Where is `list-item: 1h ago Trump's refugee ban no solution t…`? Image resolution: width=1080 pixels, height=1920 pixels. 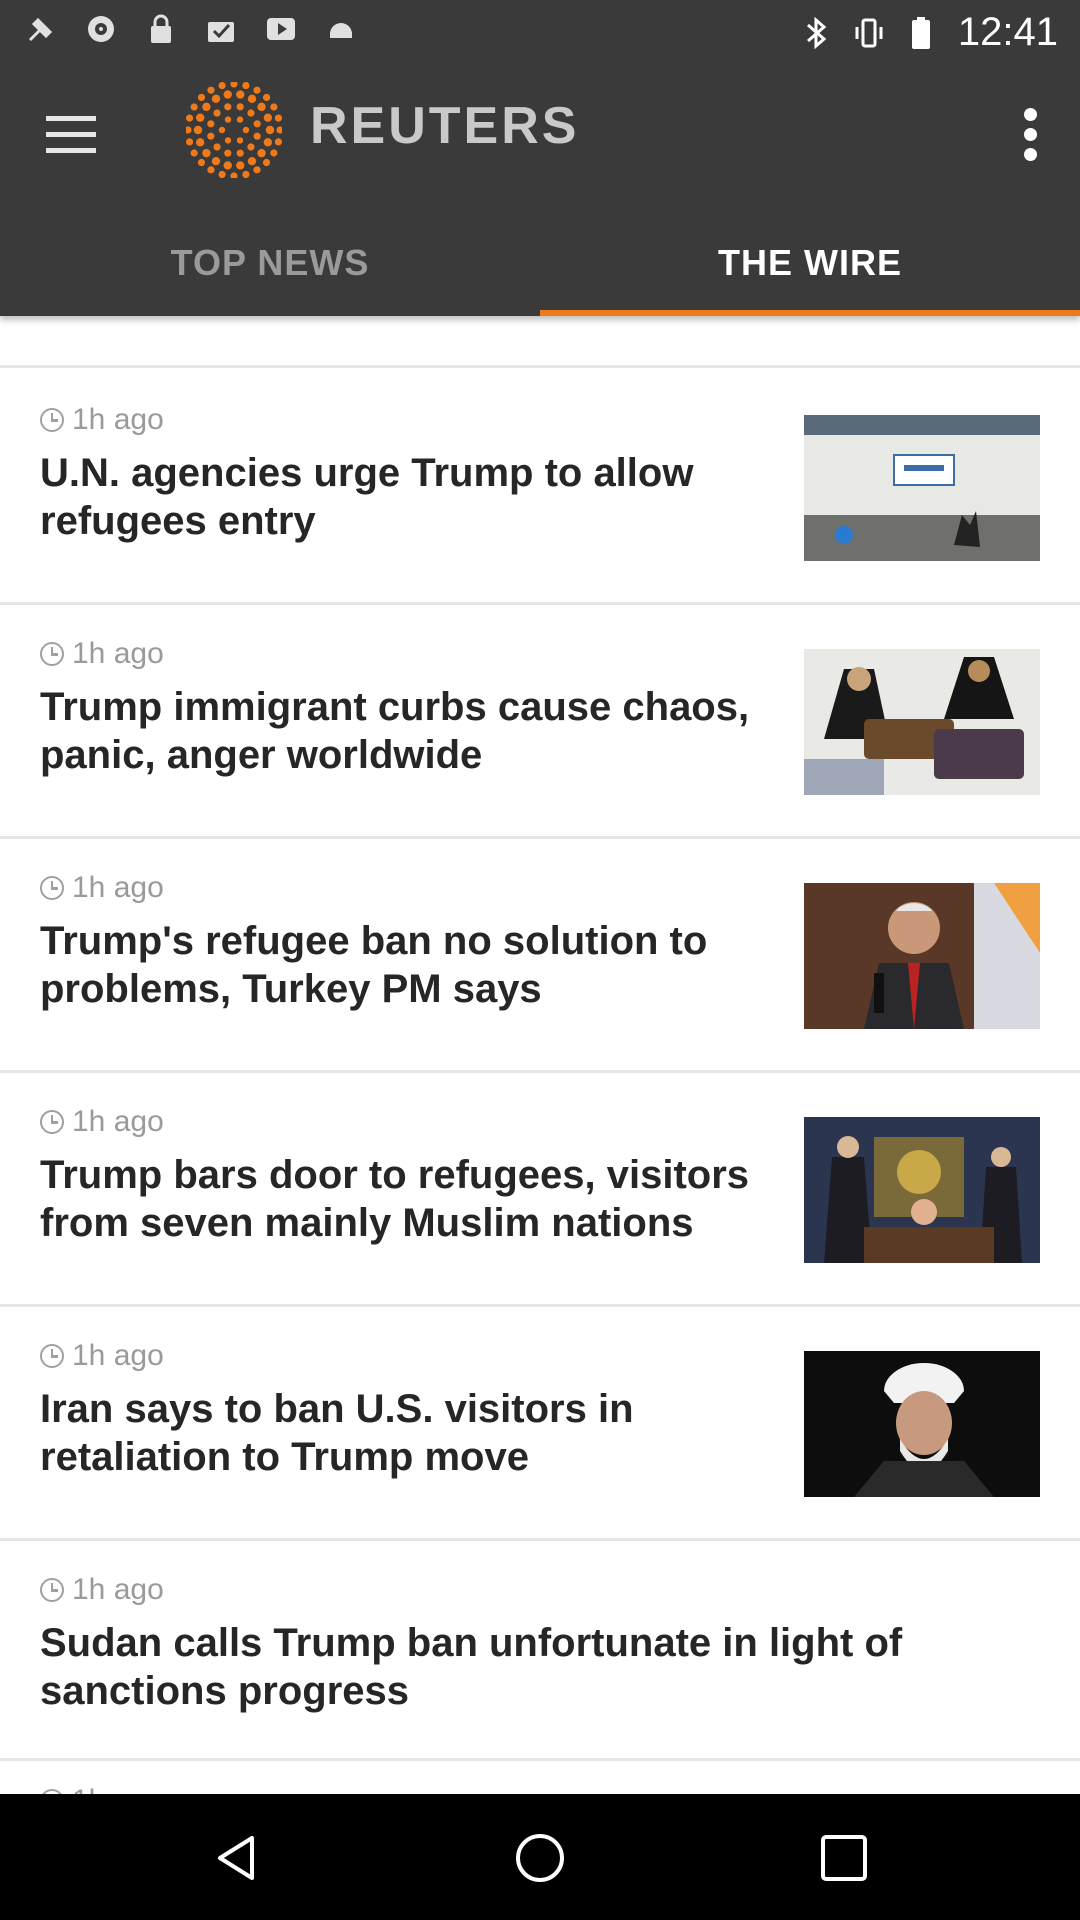 list-item: 1h ago Trump's refugee ban no solution t… is located at coordinates (540, 956).